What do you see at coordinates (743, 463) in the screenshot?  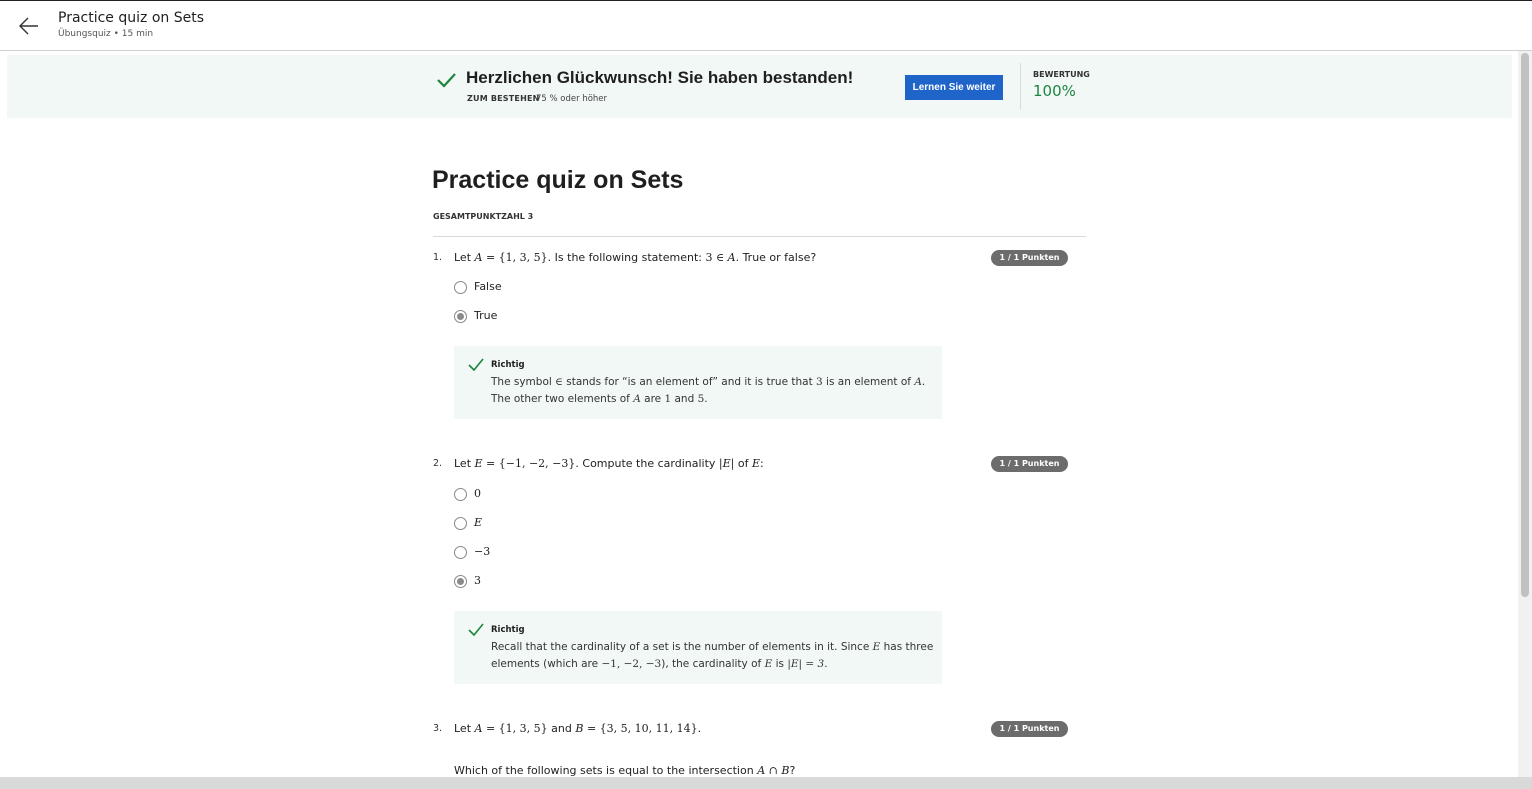 I see `q-text-part: of` at bounding box center [743, 463].